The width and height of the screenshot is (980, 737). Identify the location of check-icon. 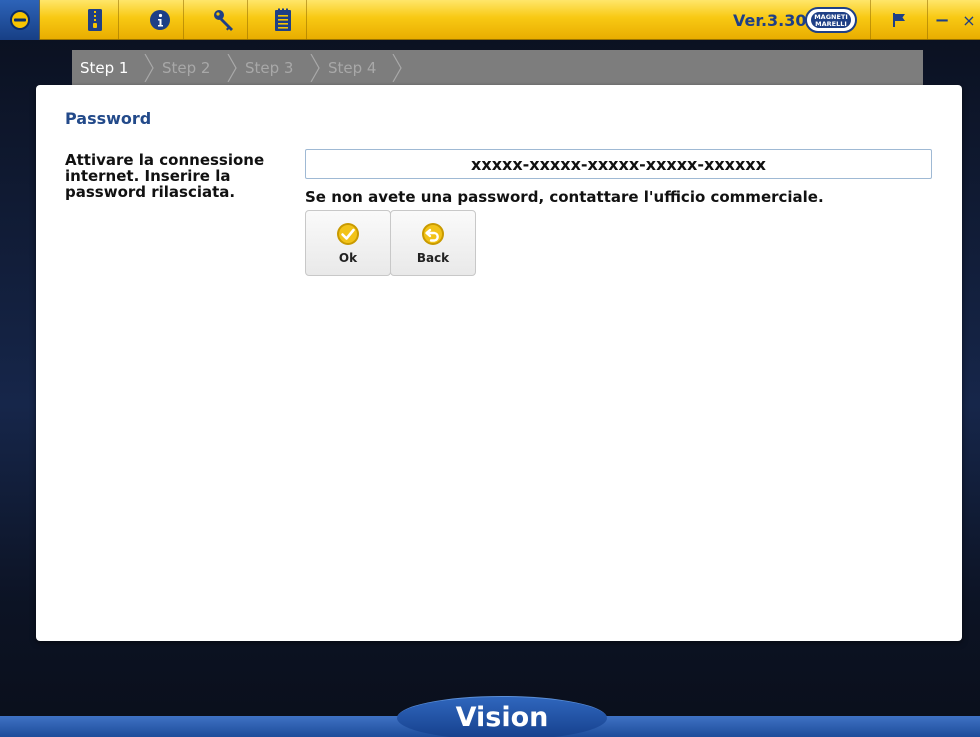
(348, 234).